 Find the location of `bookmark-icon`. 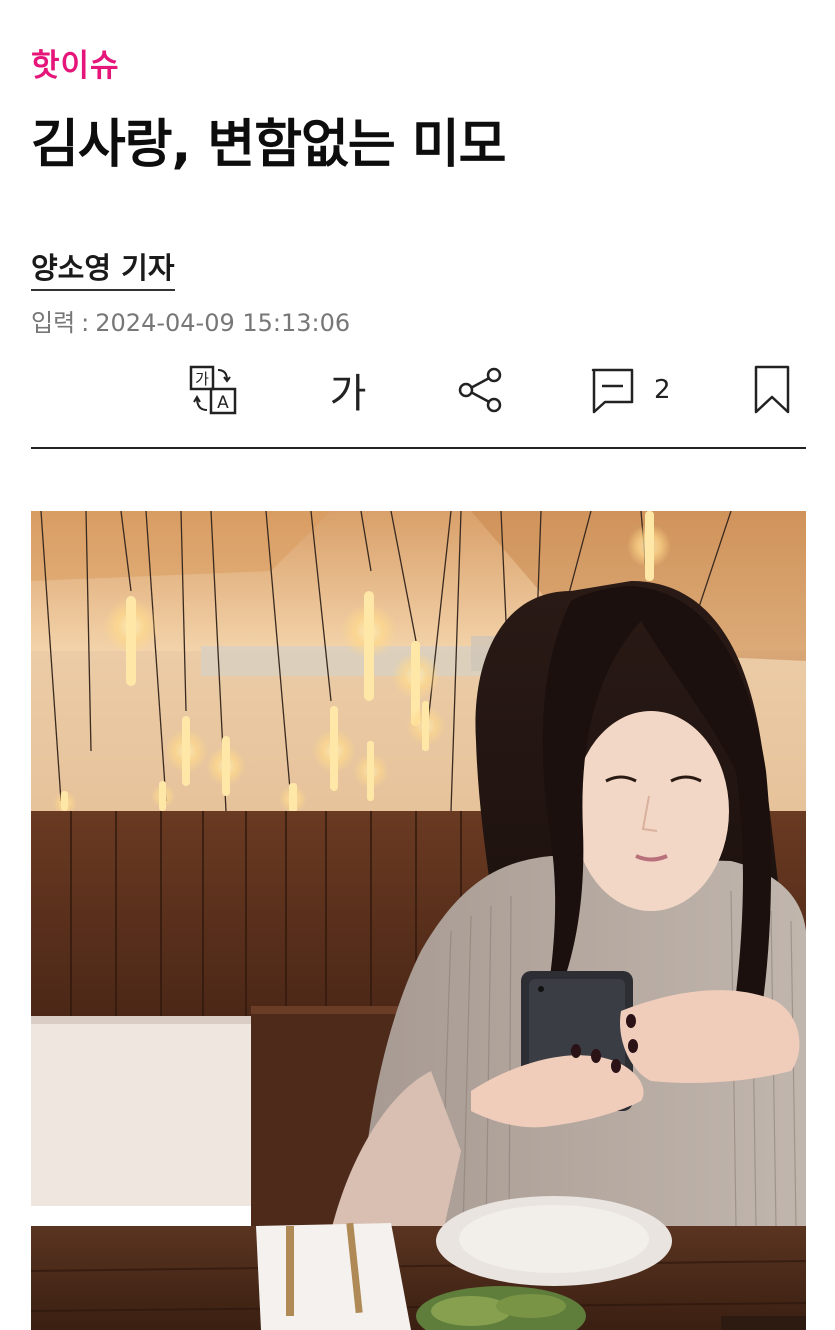

bookmark-icon is located at coordinates (772, 389).